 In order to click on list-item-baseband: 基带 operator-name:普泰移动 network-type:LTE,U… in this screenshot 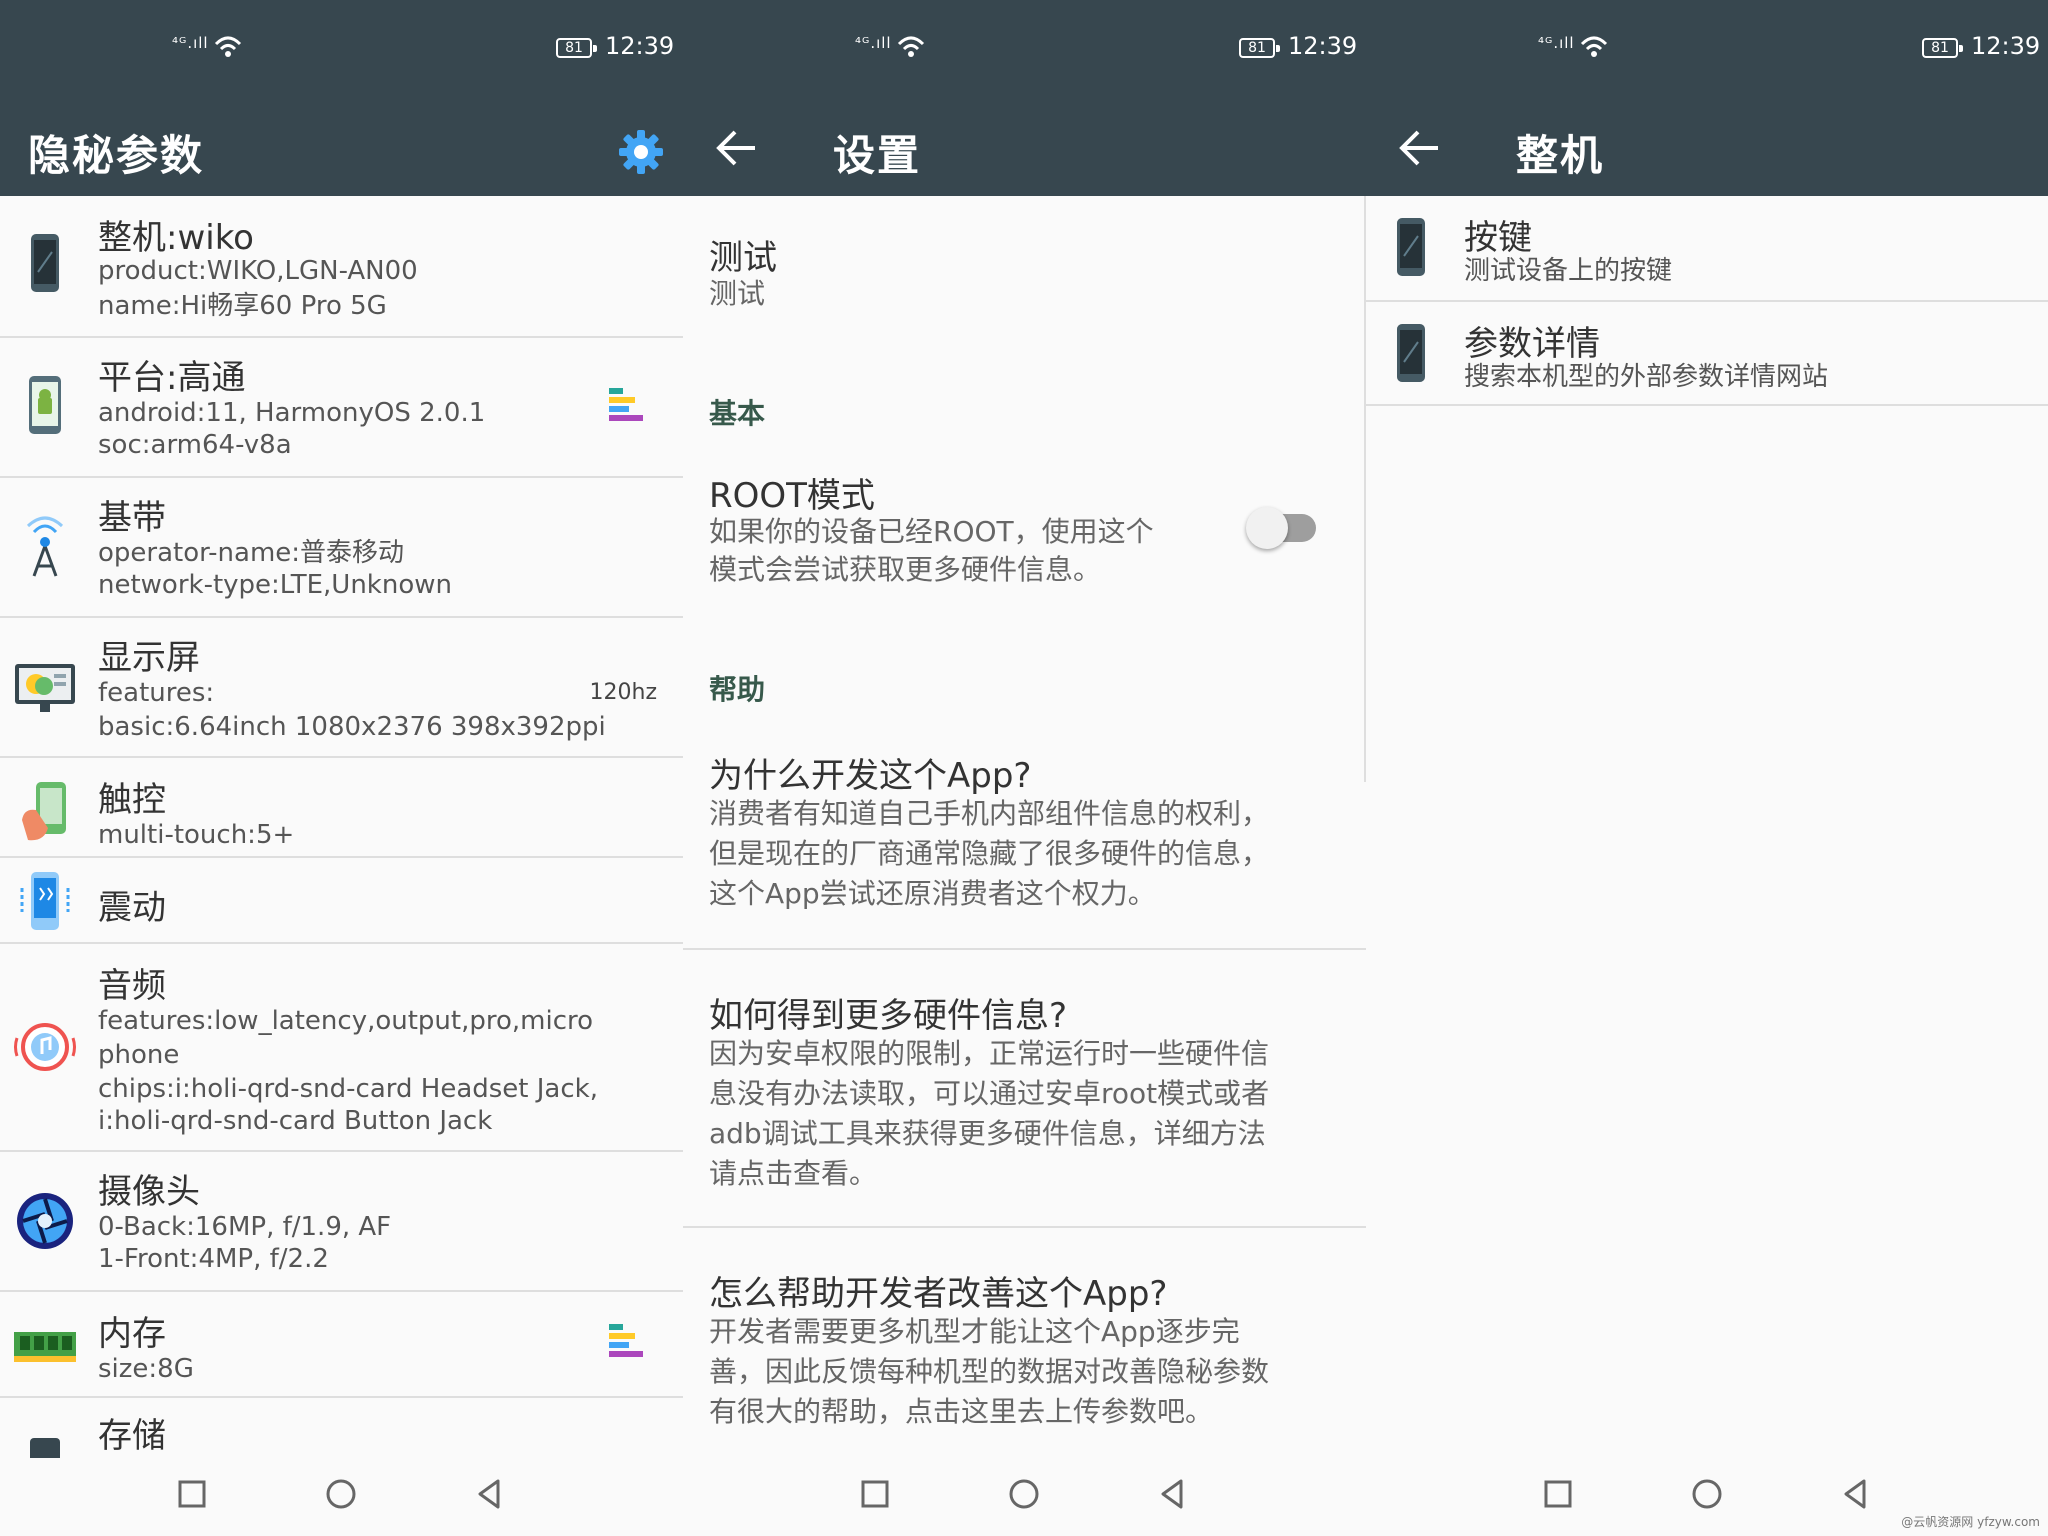, I will do `click(341, 548)`.